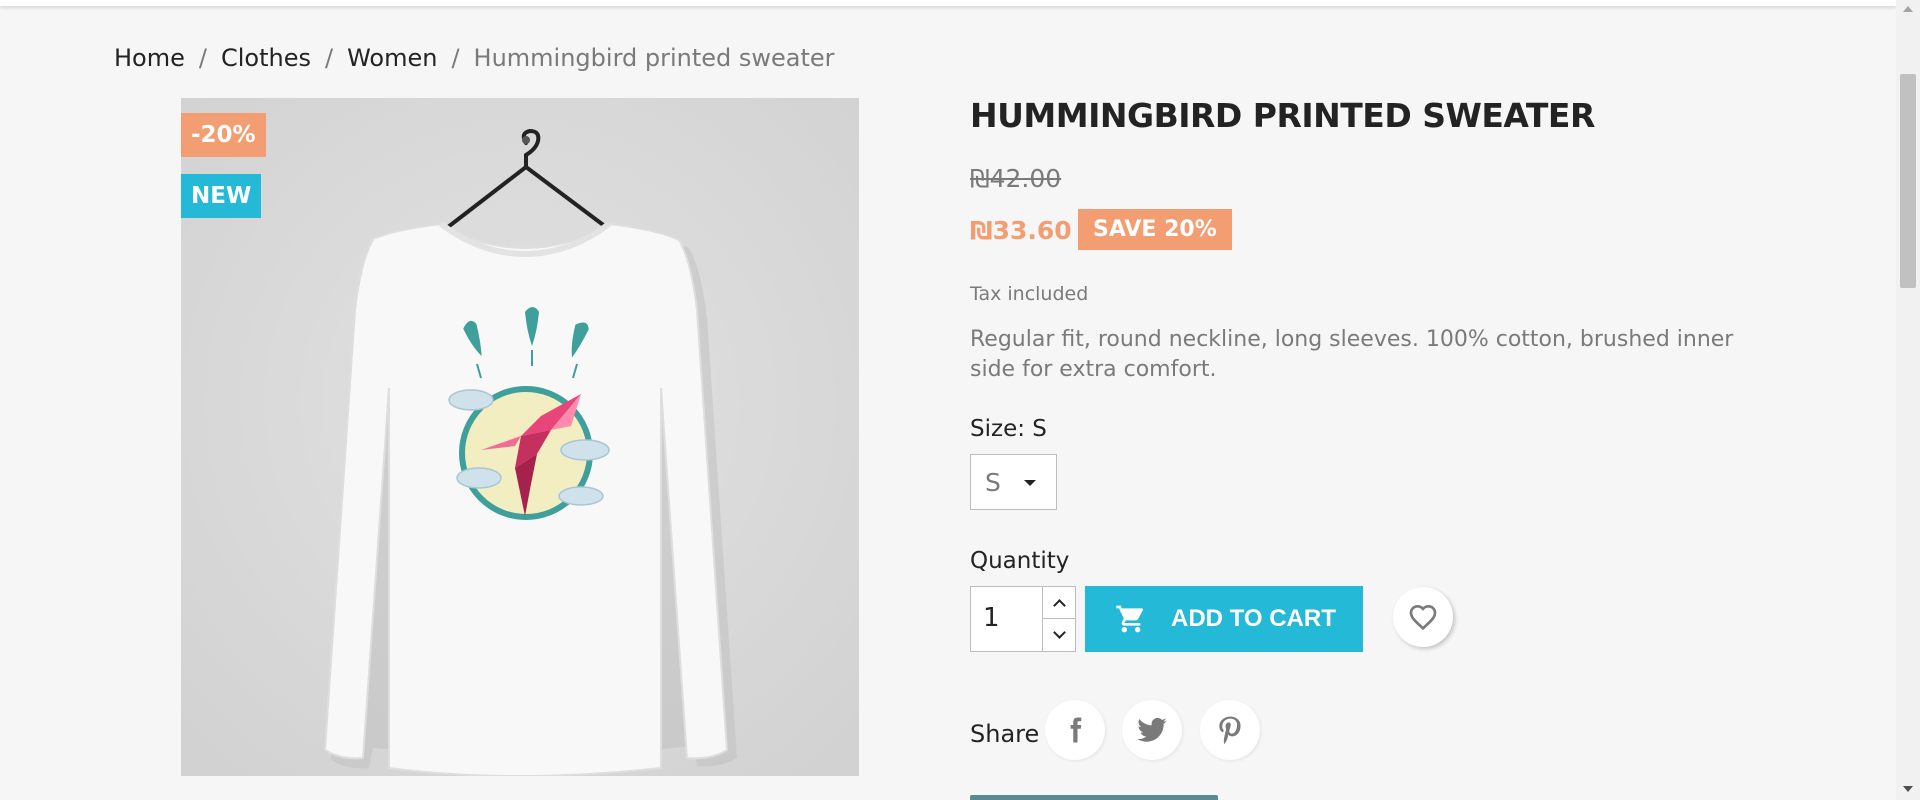 Image resolution: width=1920 pixels, height=800 pixels. What do you see at coordinates (1130, 619) in the screenshot?
I see `shopping-cart-icon` at bounding box center [1130, 619].